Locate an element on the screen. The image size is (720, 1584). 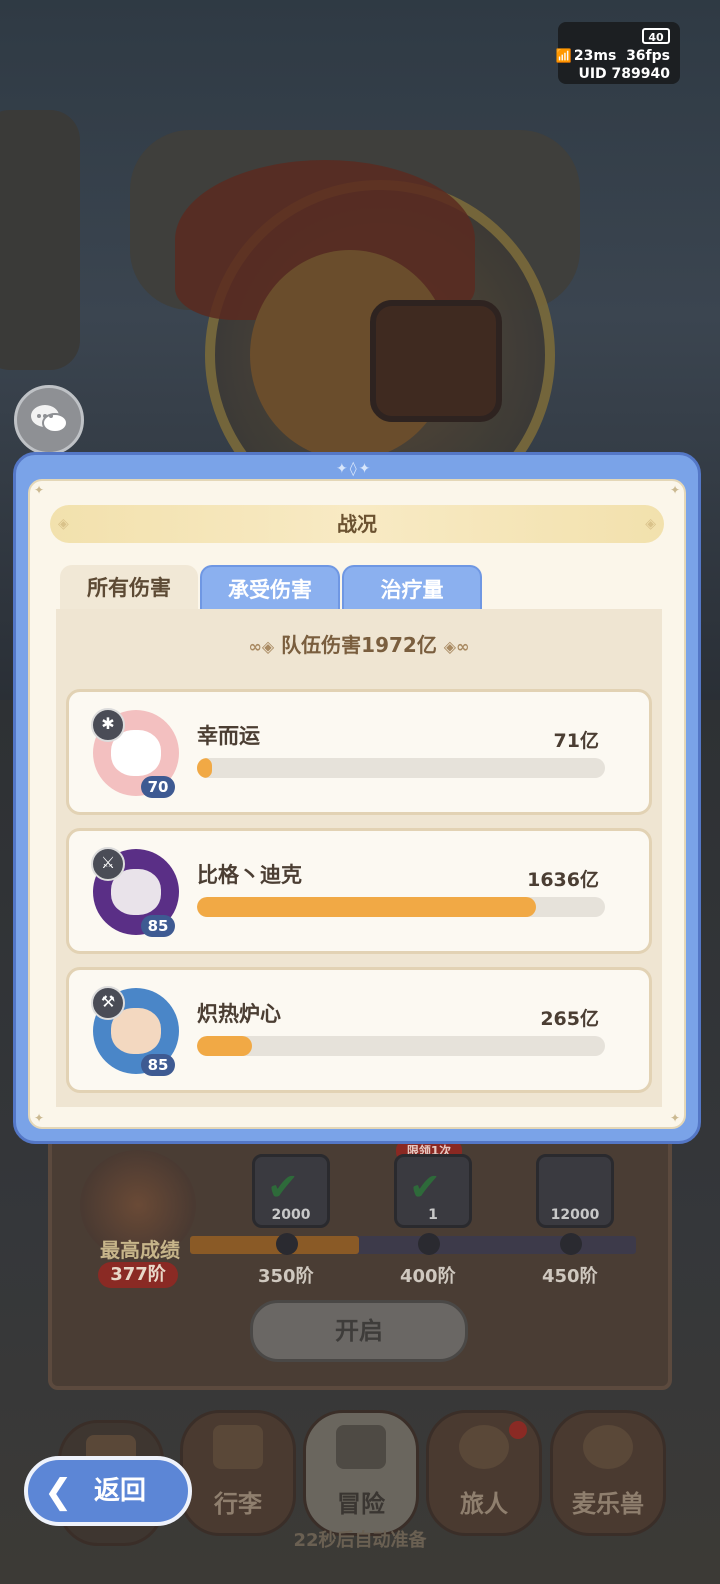
class-icon: ⚔ is located at coordinates (108, 864).